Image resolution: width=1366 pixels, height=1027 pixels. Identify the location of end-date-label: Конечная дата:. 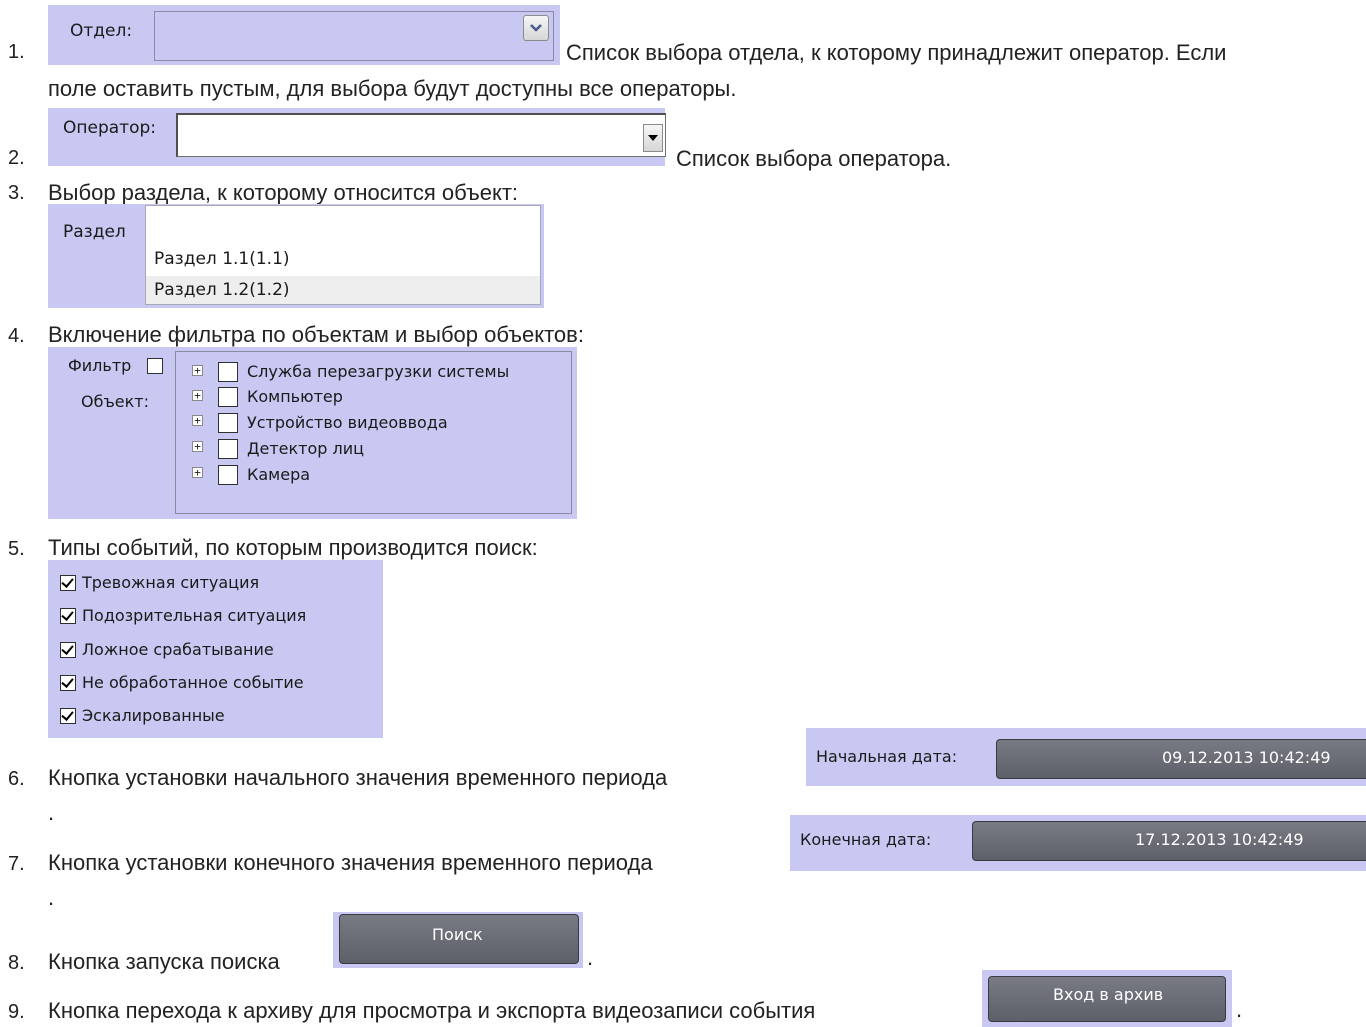
(866, 839).